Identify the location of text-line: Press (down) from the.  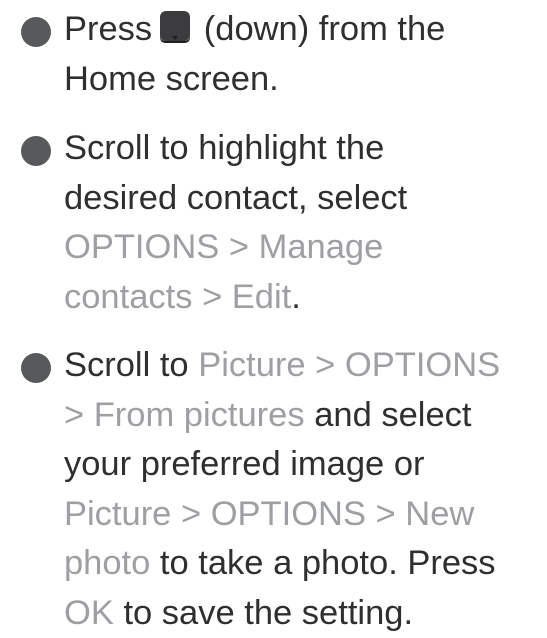
(304, 30).